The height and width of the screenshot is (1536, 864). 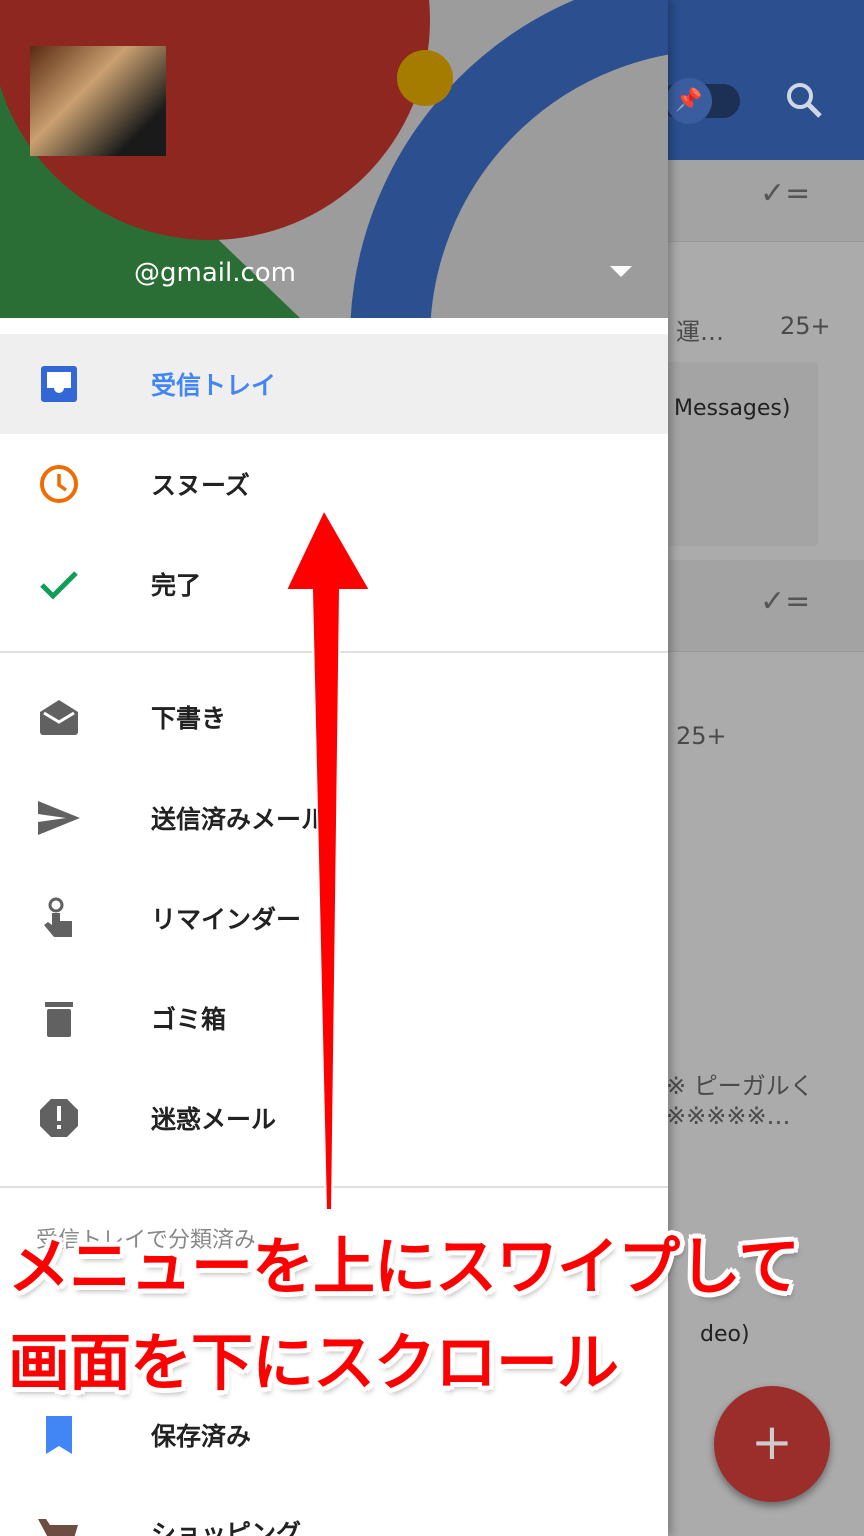 I want to click on email-snippet: Messages), so click(x=732, y=408).